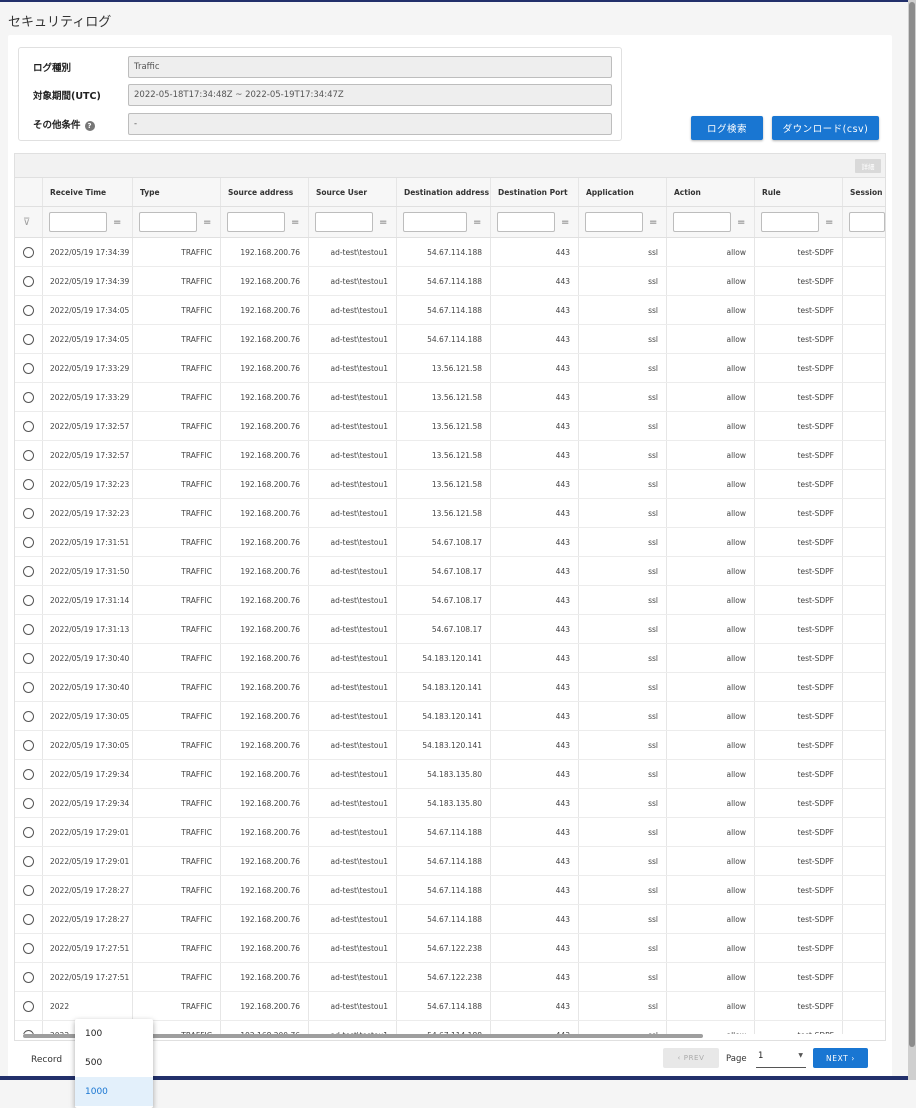  Describe the element at coordinates (799, 192) in the screenshot. I see `header-rule: Rule` at that location.